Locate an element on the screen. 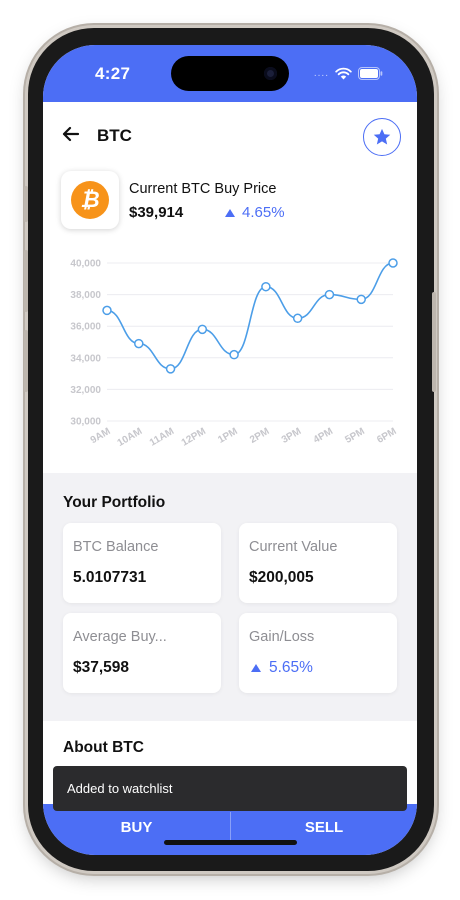  x-tick-label: 6PM is located at coordinates (386, 436).